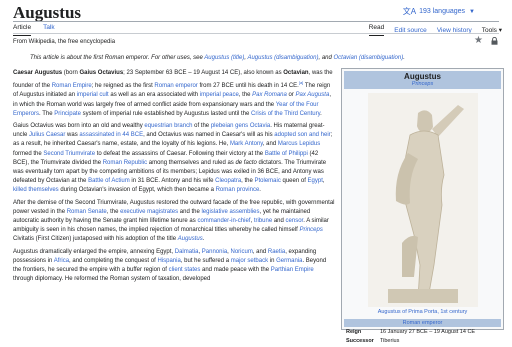 This screenshot has height=347, width=512. What do you see at coordinates (223, 221) in the screenshot?
I see `link: commander-in-chief` at bounding box center [223, 221].